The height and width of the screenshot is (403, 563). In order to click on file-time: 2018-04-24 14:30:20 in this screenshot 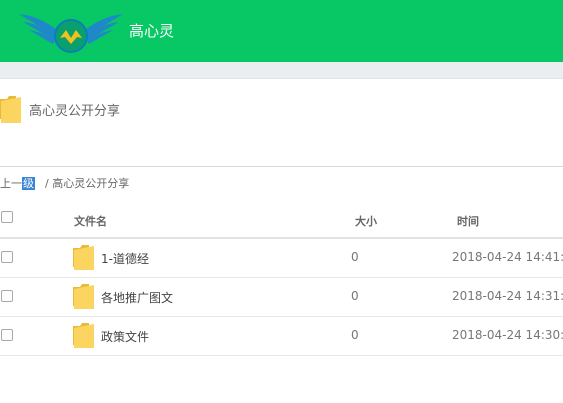, I will do `click(507, 335)`.